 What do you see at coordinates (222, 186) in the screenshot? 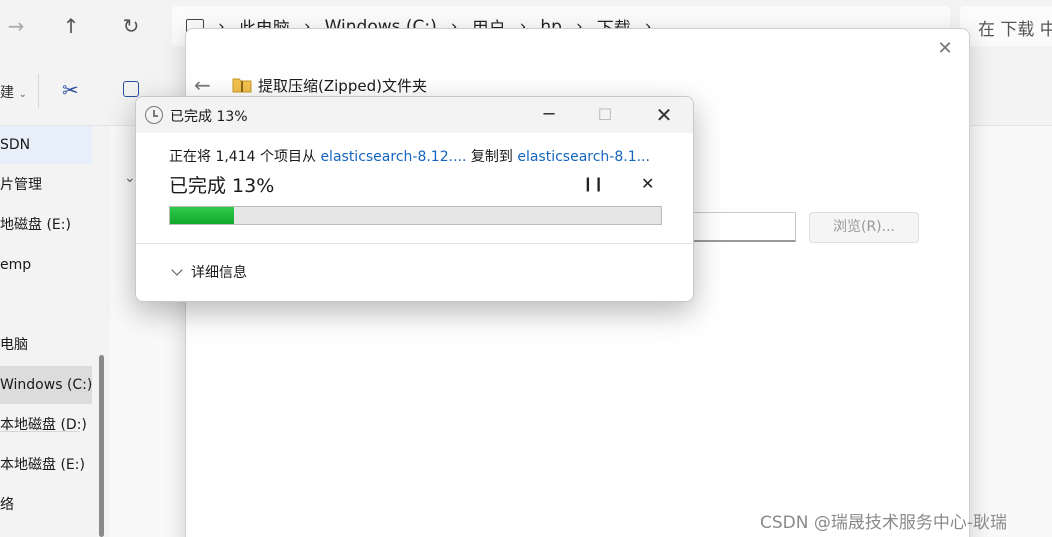
I see `progress-percent-text: 已完成 13%` at bounding box center [222, 186].